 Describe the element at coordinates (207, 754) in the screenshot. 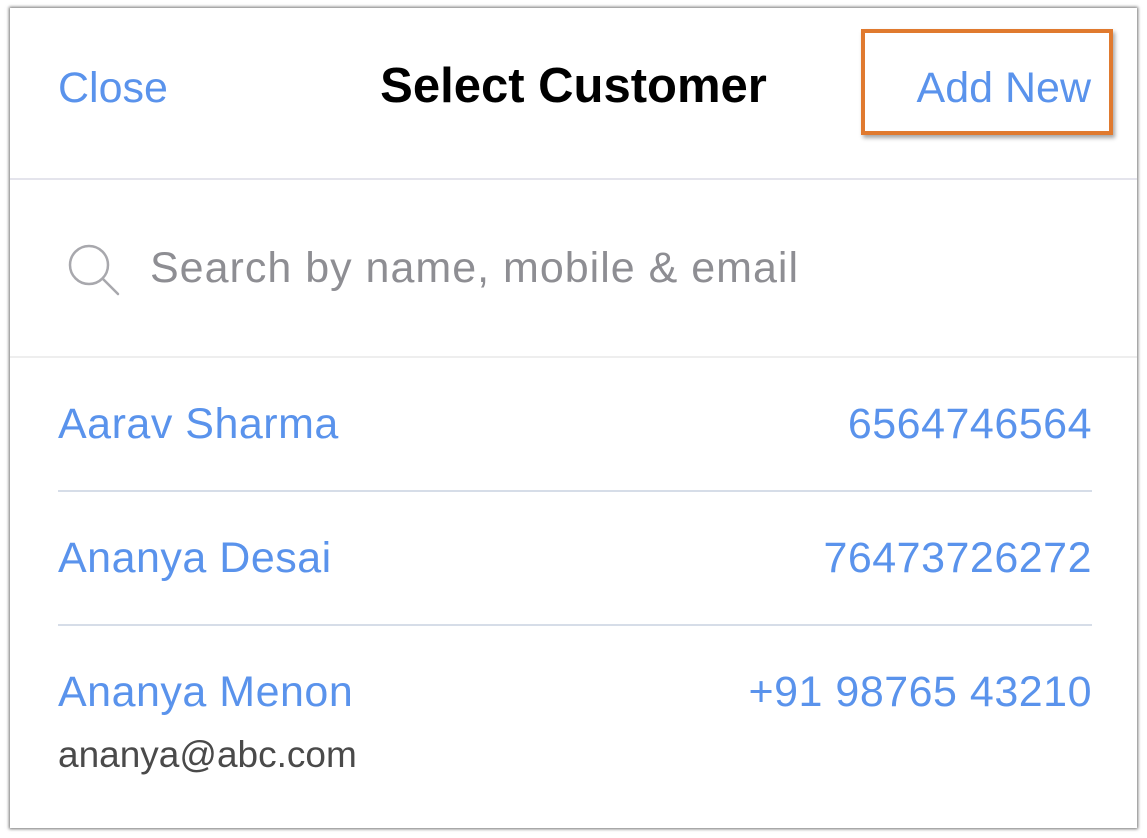

I see `customer-email: ananya@abc.com` at that location.